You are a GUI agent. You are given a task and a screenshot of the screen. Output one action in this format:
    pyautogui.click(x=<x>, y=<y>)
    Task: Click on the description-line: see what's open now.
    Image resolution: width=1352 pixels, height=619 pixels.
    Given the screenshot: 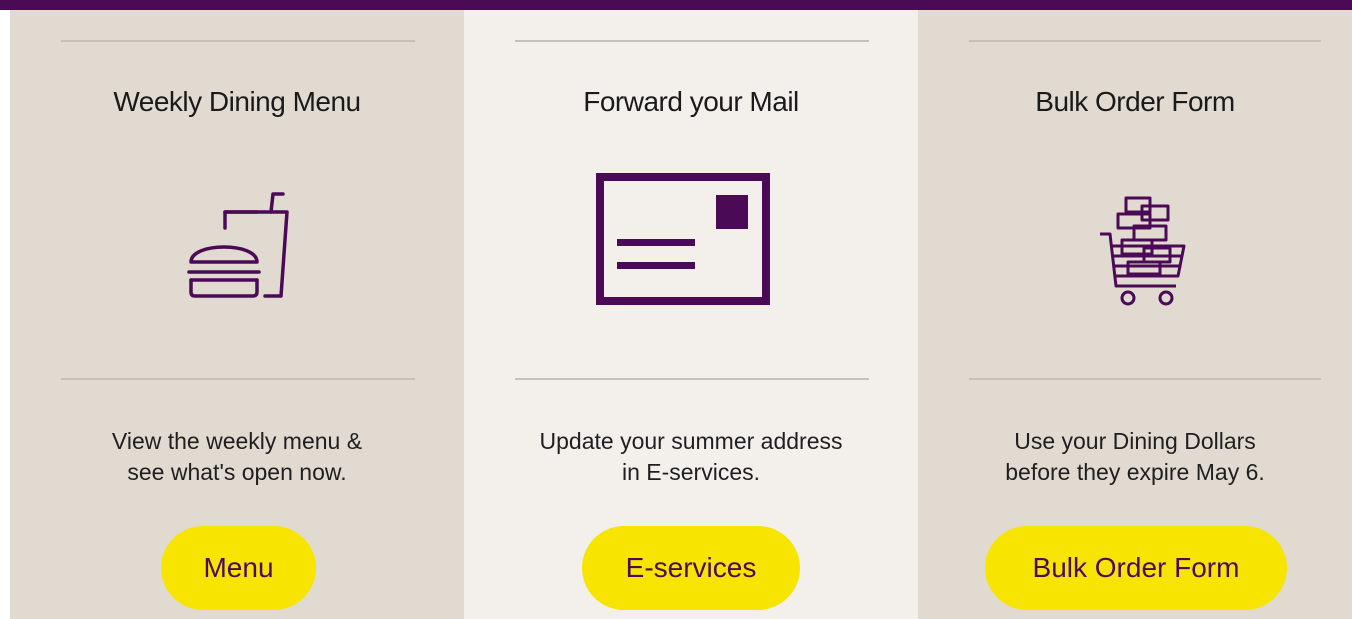 What is the action you would take?
    pyautogui.click(x=237, y=472)
    